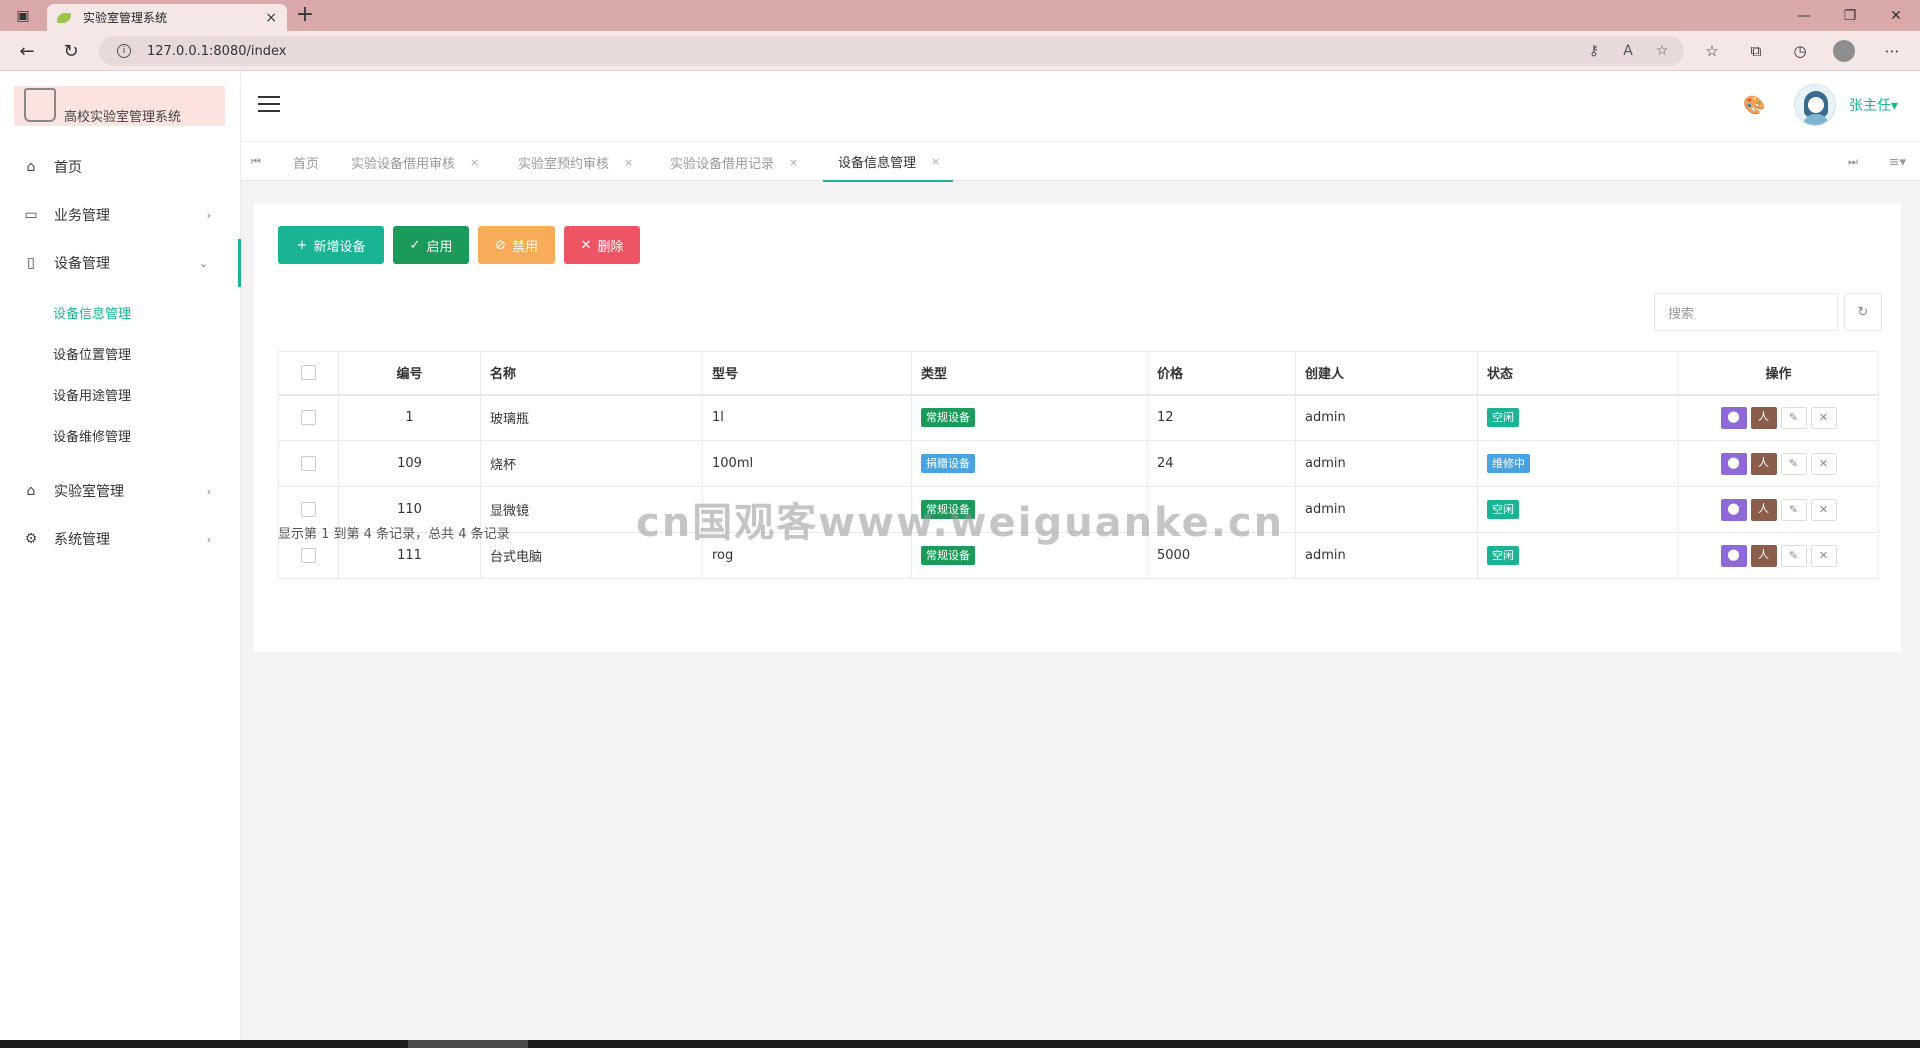 Image resolution: width=1920 pixels, height=1048 pixels. Describe the element at coordinates (269, 105) in the screenshot. I see `menu-toggle-icon` at that location.